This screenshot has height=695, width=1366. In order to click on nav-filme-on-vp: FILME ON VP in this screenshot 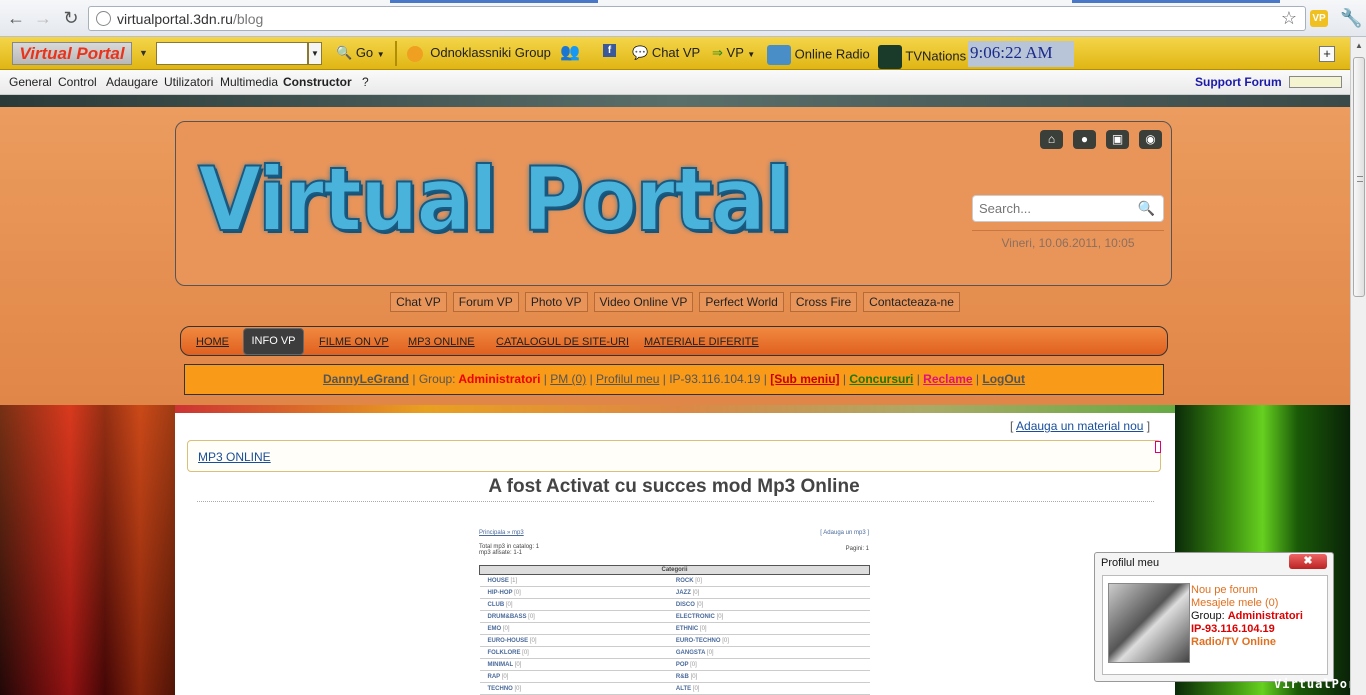, I will do `click(354, 342)`.